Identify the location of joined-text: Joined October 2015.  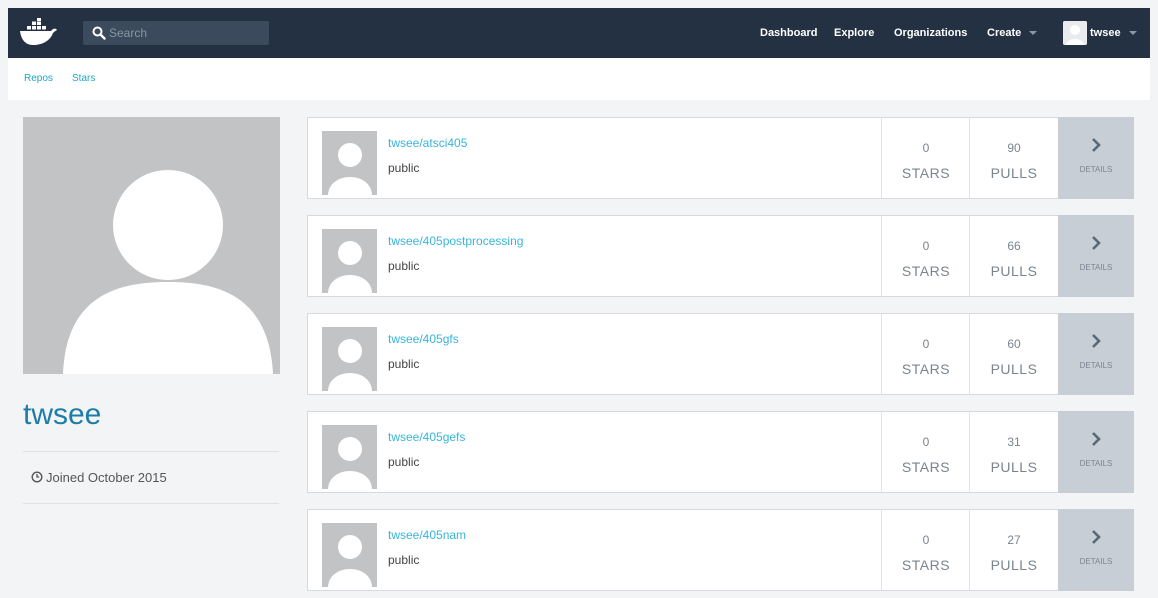
(106, 477).